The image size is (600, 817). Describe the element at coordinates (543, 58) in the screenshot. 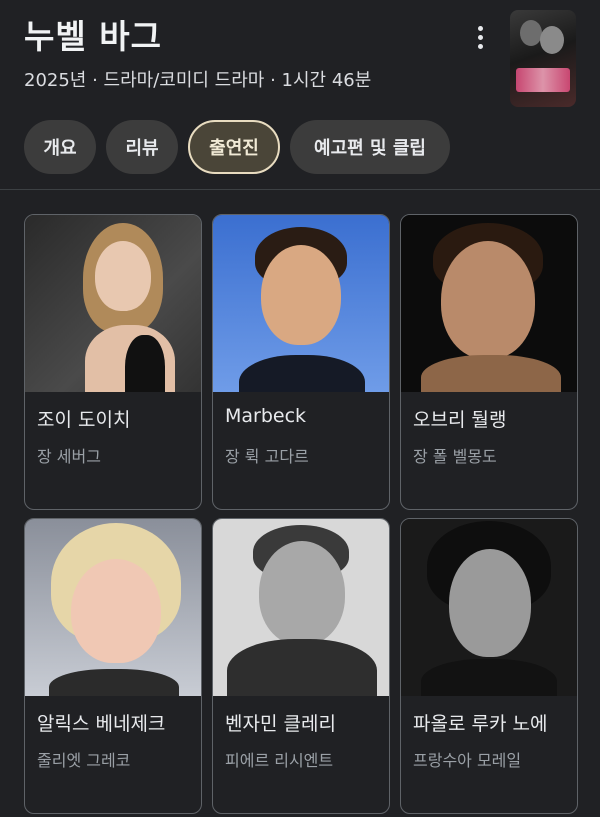

I see `movie-poster` at that location.